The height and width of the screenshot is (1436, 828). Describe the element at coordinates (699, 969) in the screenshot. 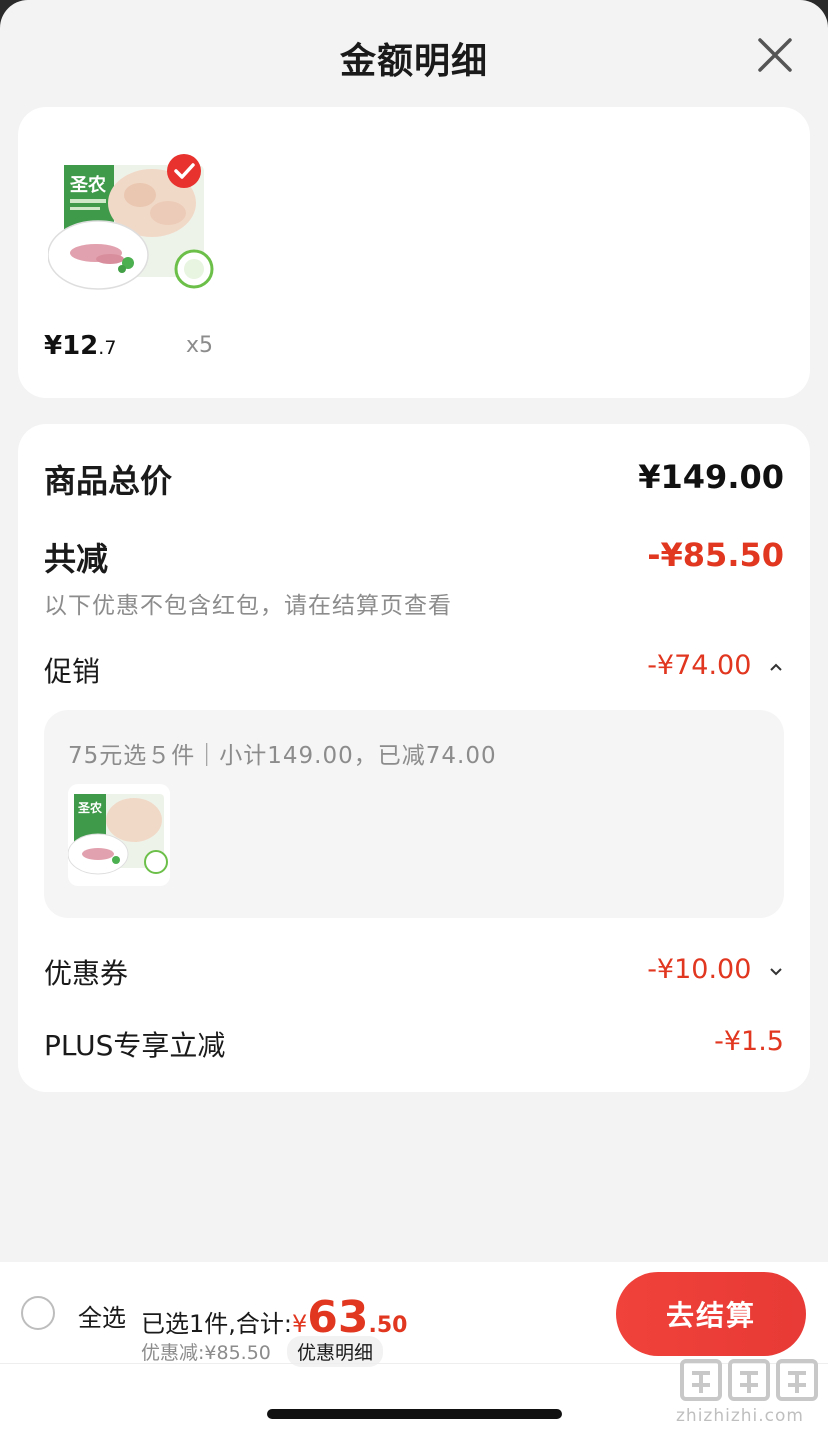

I see `coupon-value: -¥10.00` at that location.